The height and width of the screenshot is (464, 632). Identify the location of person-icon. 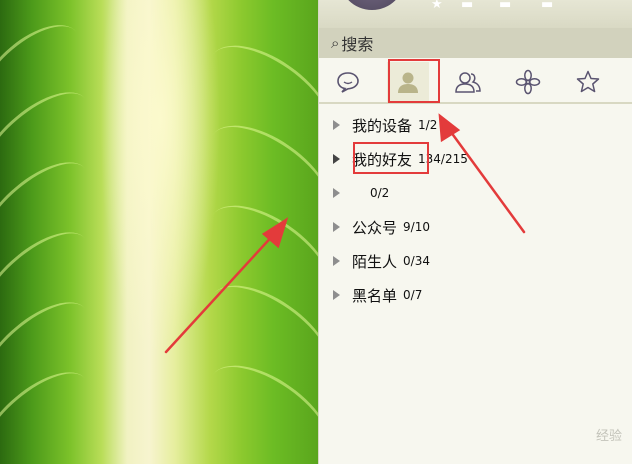
(408, 82).